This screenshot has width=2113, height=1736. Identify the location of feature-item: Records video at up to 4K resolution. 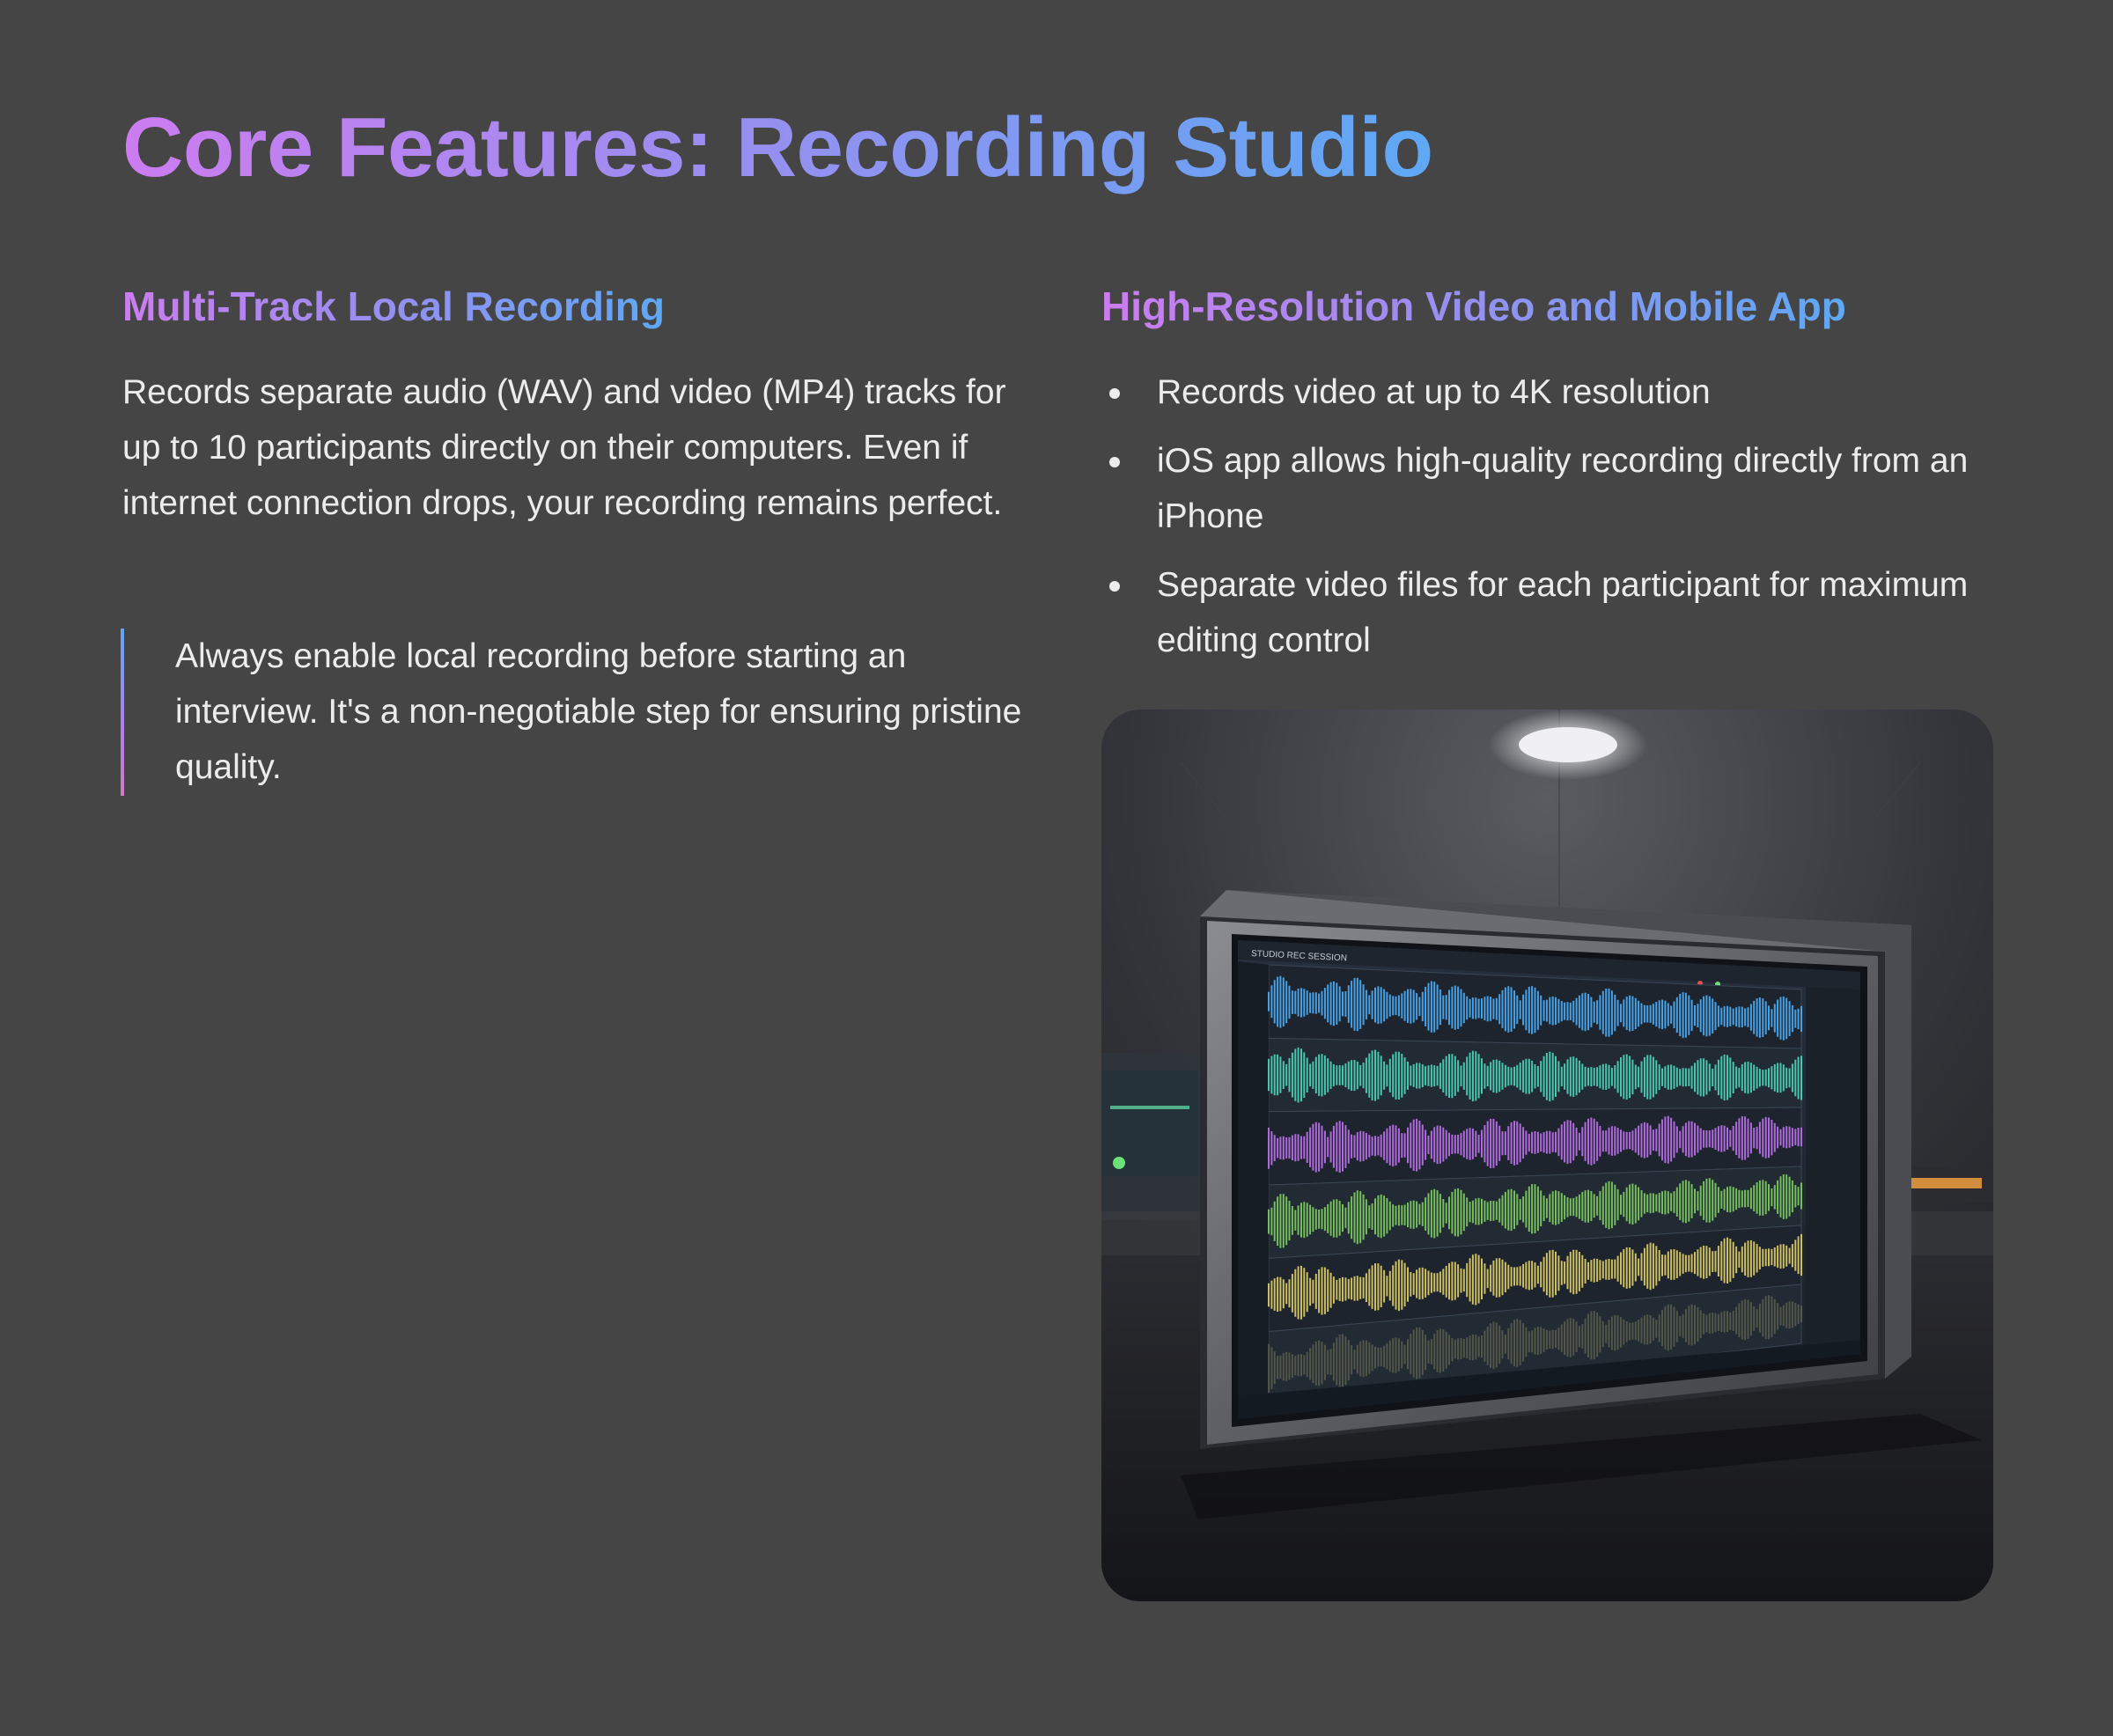
(1546, 392).